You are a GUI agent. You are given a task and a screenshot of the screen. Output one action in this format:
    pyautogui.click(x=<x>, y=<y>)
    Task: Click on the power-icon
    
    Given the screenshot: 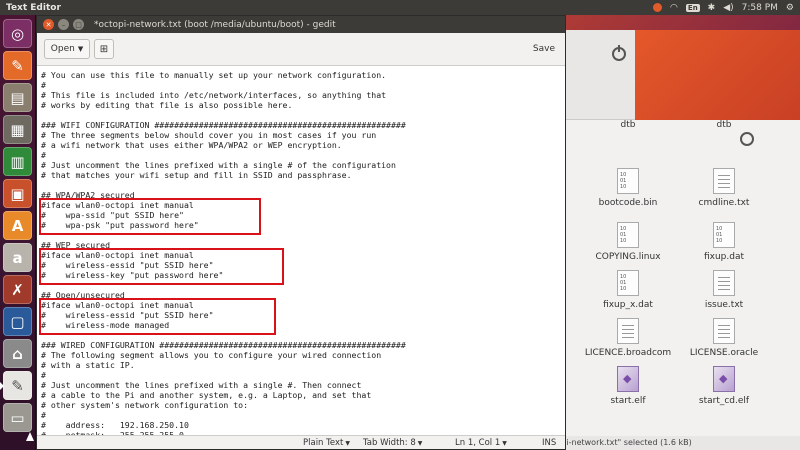 What is the action you would take?
    pyautogui.click(x=619, y=53)
    